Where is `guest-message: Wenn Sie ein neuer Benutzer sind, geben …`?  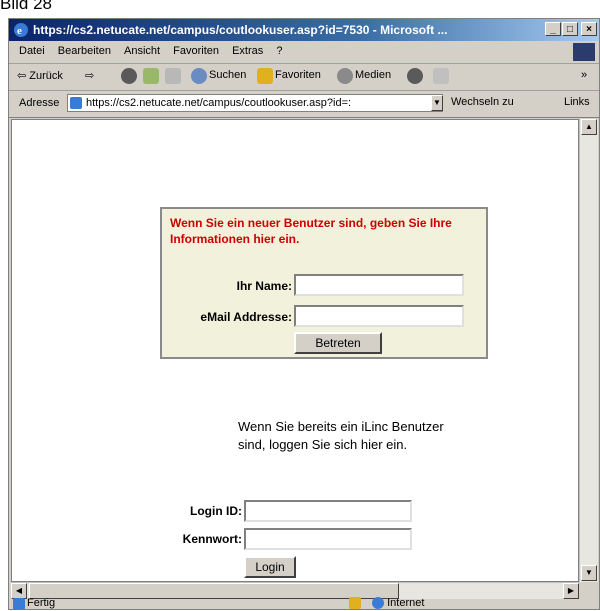
guest-message: Wenn Sie ein neuer Benutzer sind, geben … is located at coordinates (311, 231).